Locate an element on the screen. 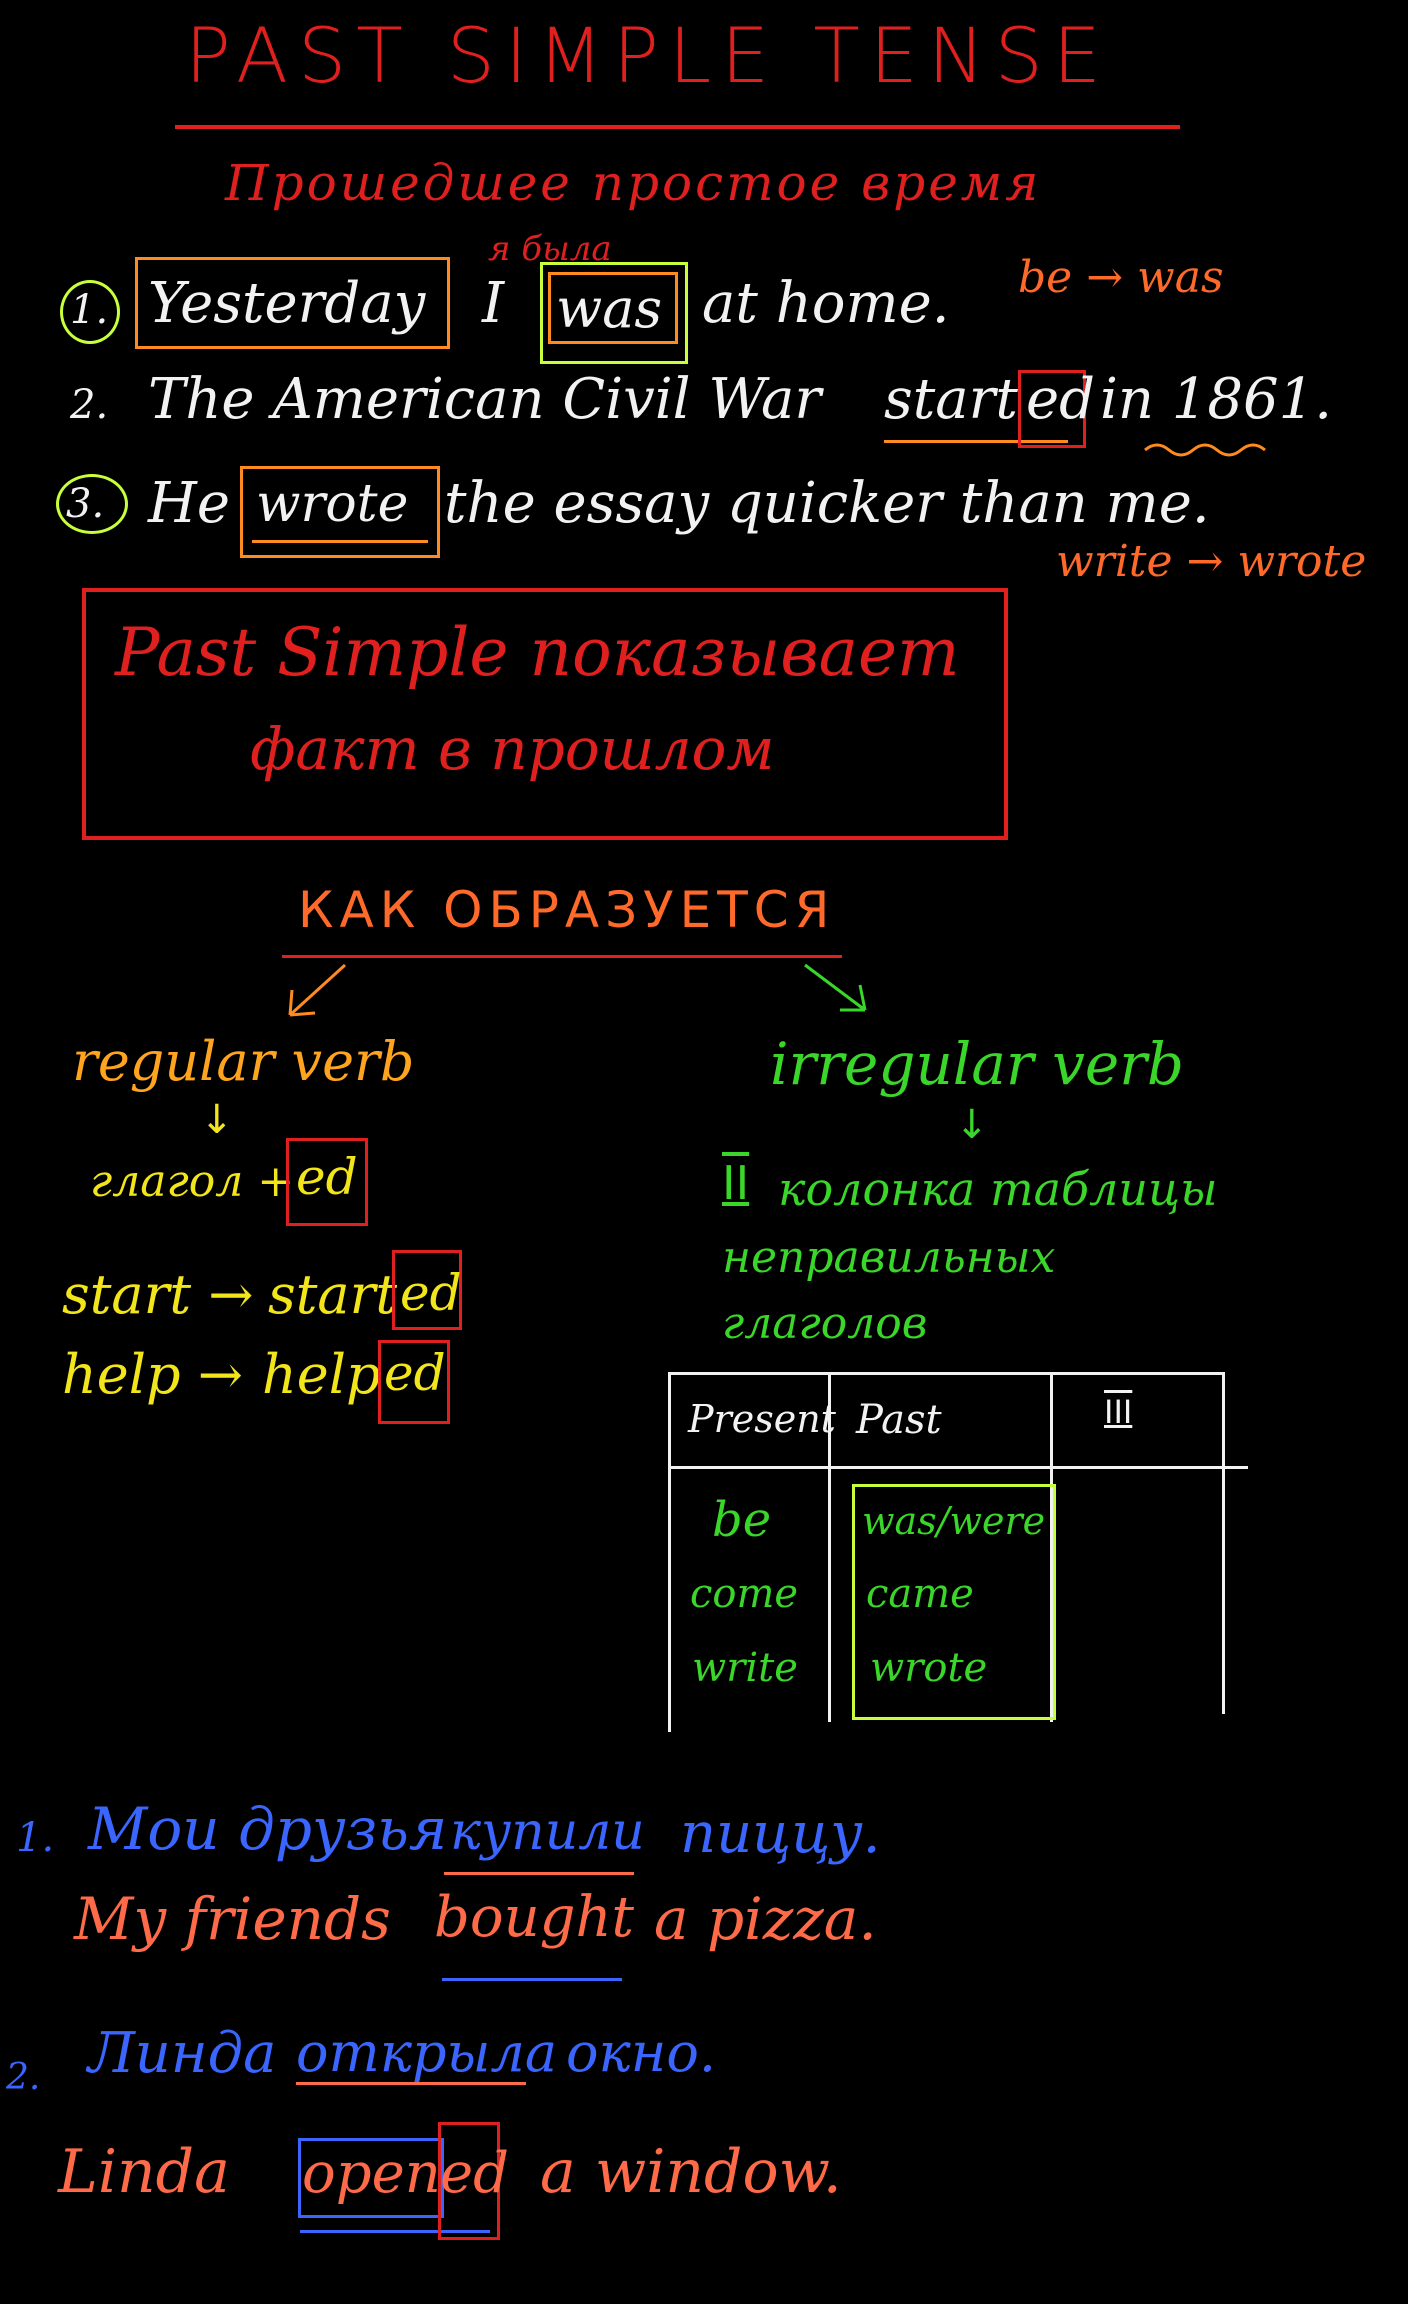 The image size is (1408, 2304). regular-example-1-base: start → is located at coordinates (158, 1294).